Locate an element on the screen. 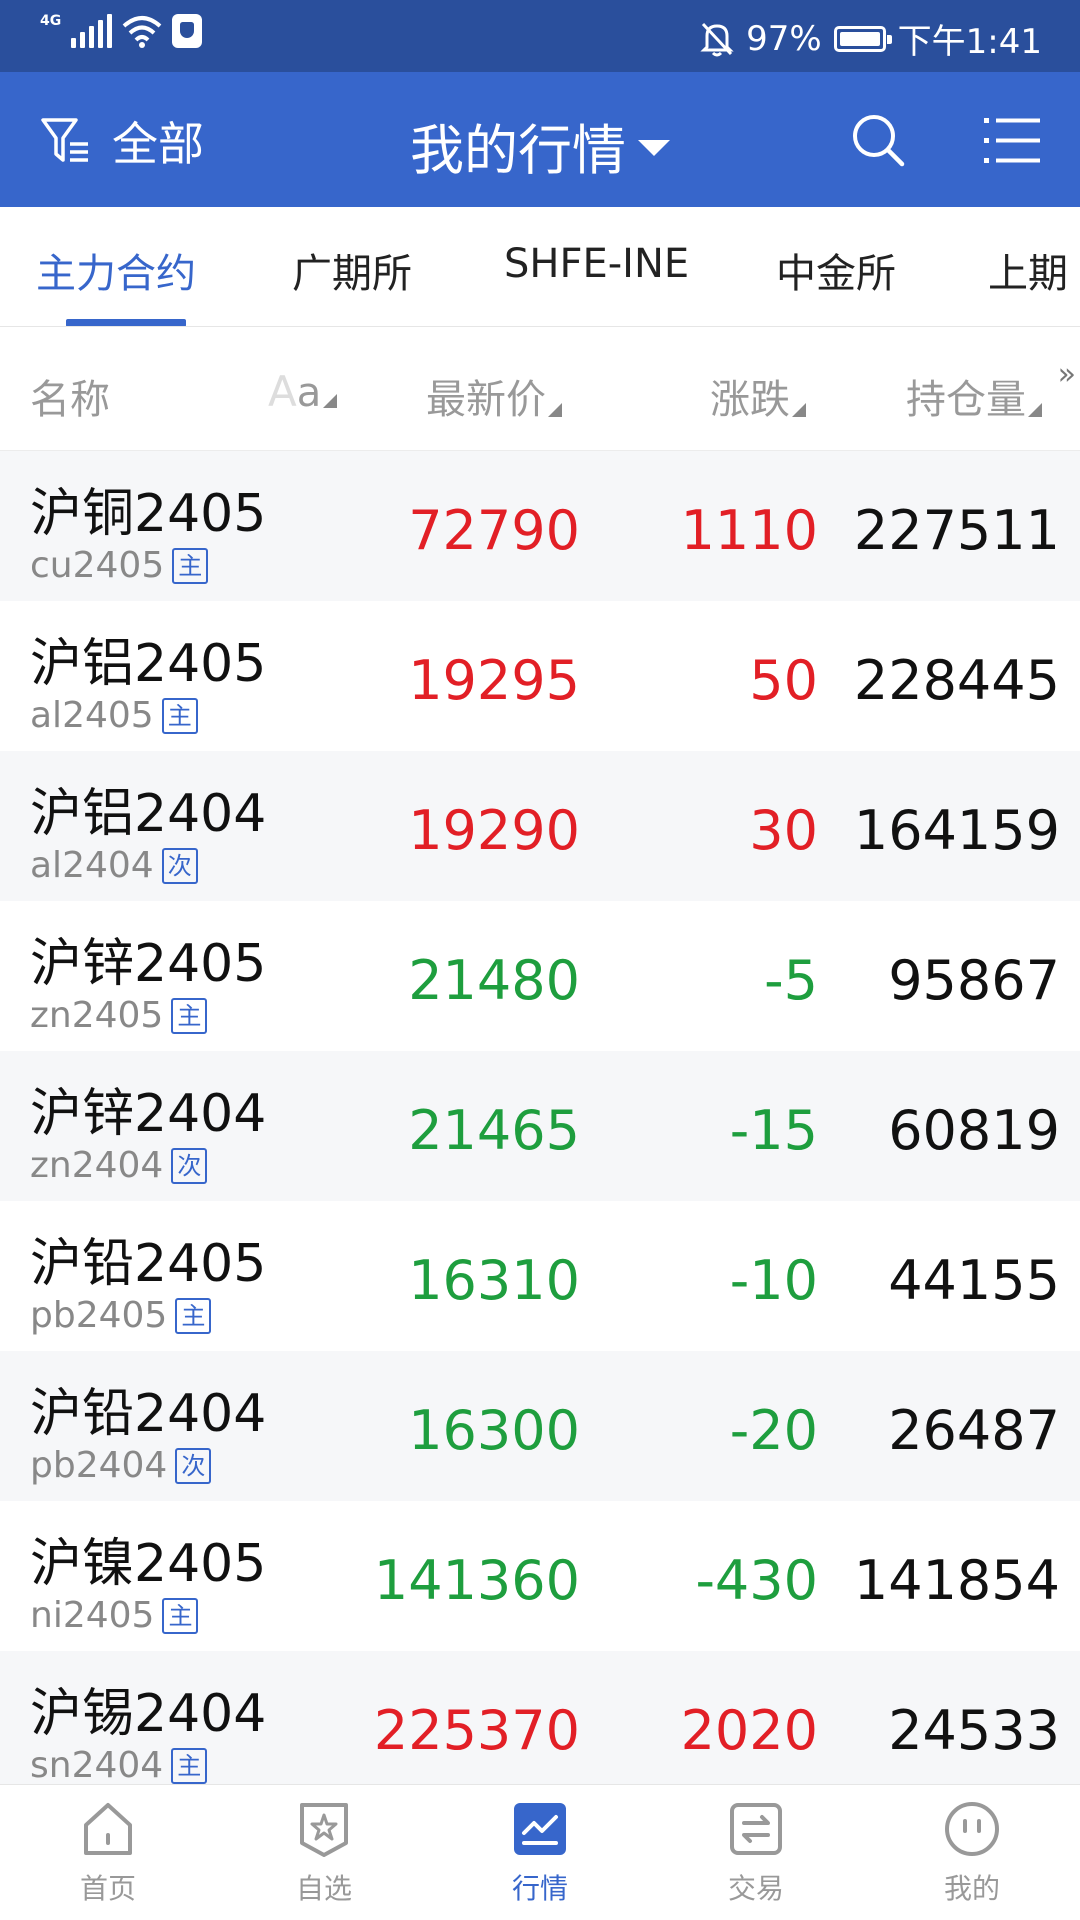  latest-price: 21465 is located at coordinates (494, 1130).